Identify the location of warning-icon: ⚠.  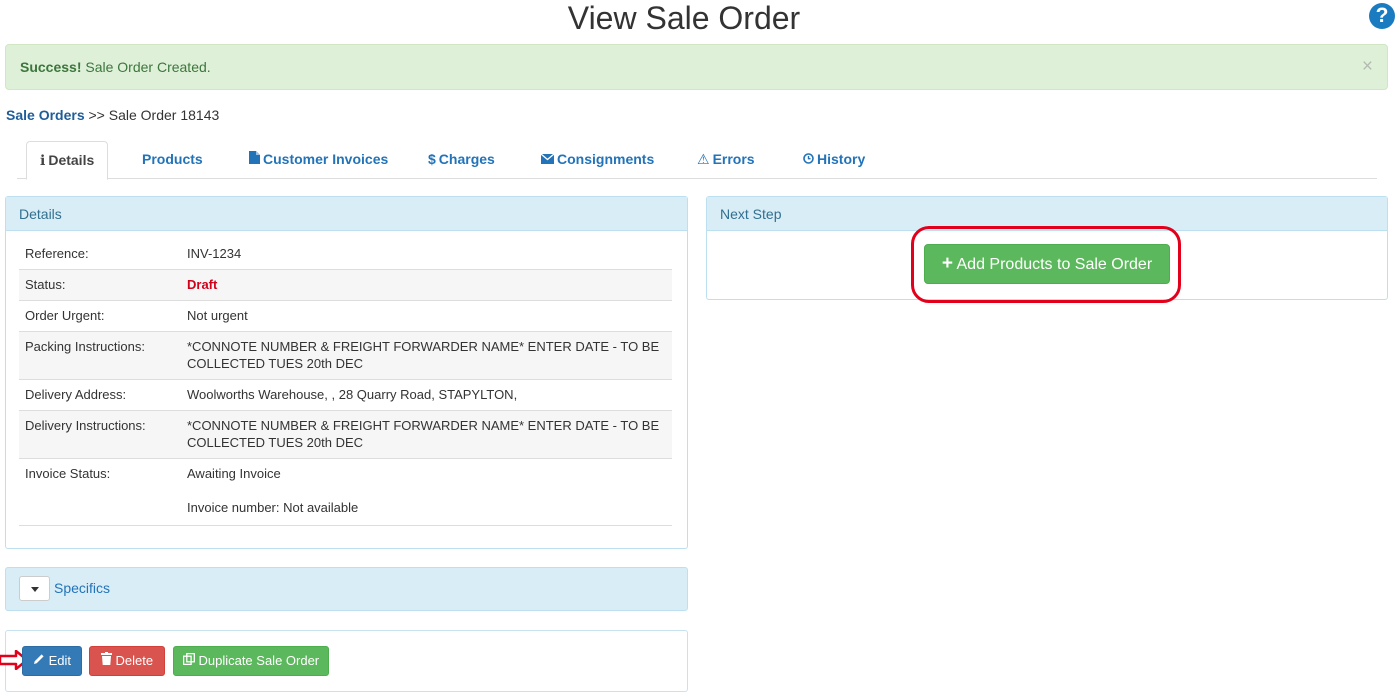
(703, 159).